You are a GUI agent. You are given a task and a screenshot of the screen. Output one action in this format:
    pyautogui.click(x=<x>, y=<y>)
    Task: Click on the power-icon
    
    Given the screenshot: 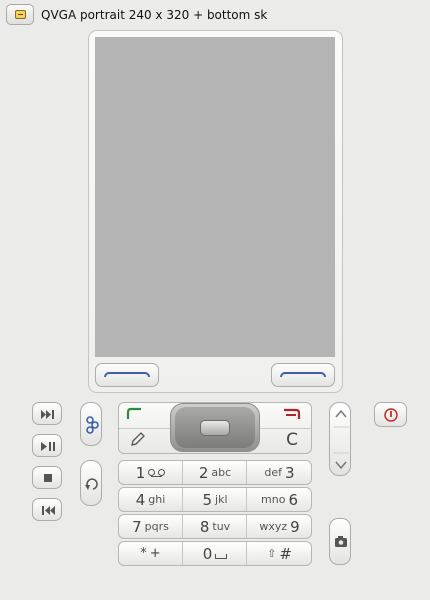 What is the action you would take?
    pyautogui.click(x=391, y=415)
    